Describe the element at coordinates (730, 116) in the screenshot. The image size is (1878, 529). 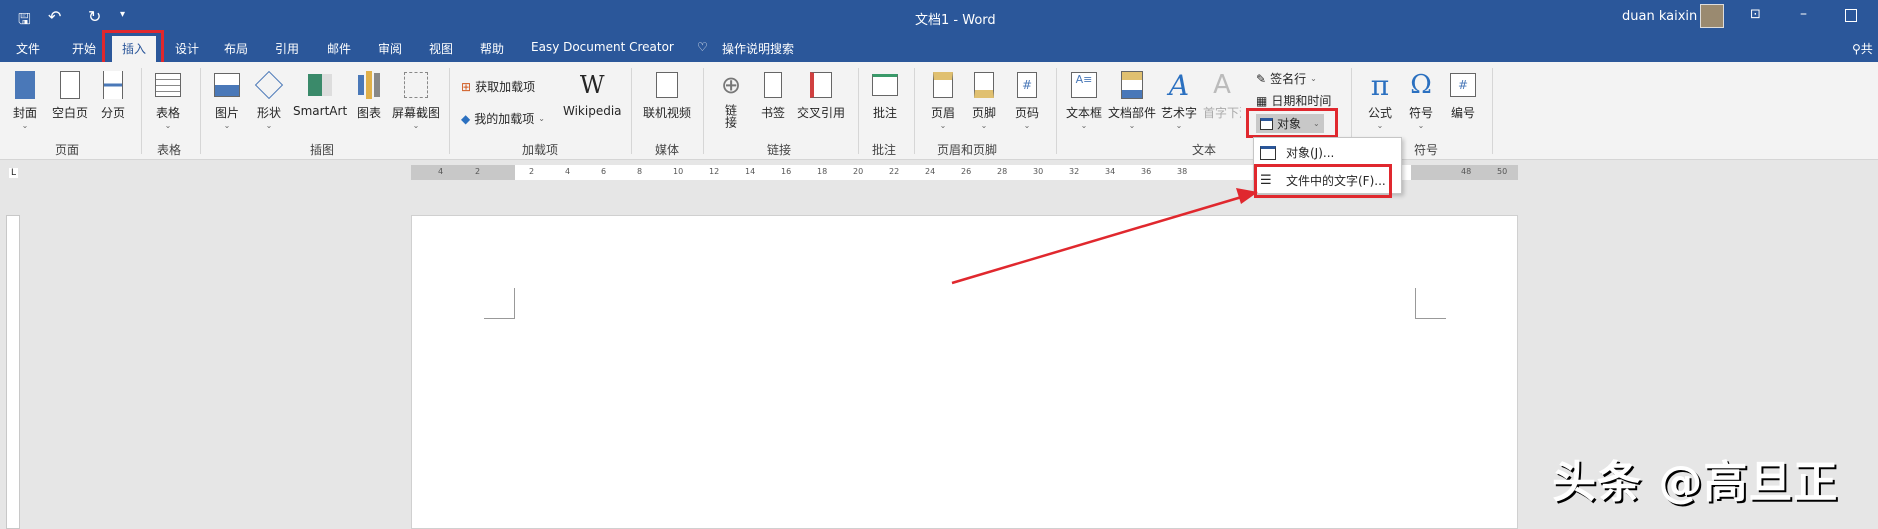
I see `label: 链接` at that location.